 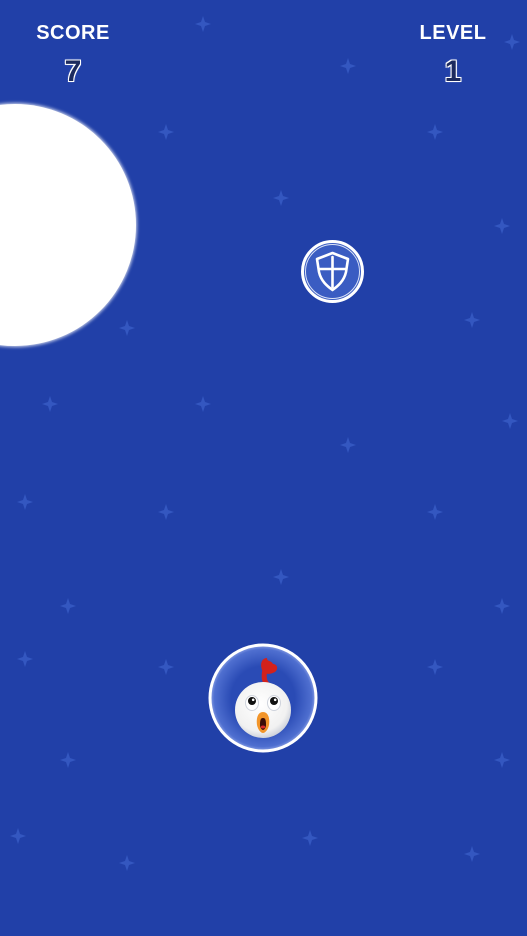 I want to click on score-value: 7, so click(x=73, y=71).